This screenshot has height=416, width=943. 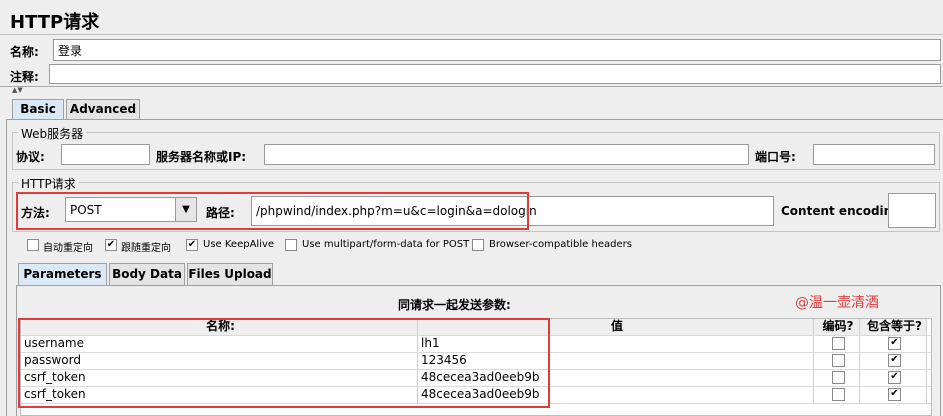 I want to click on header-encode: 编码?, so click(x=837, y=327).